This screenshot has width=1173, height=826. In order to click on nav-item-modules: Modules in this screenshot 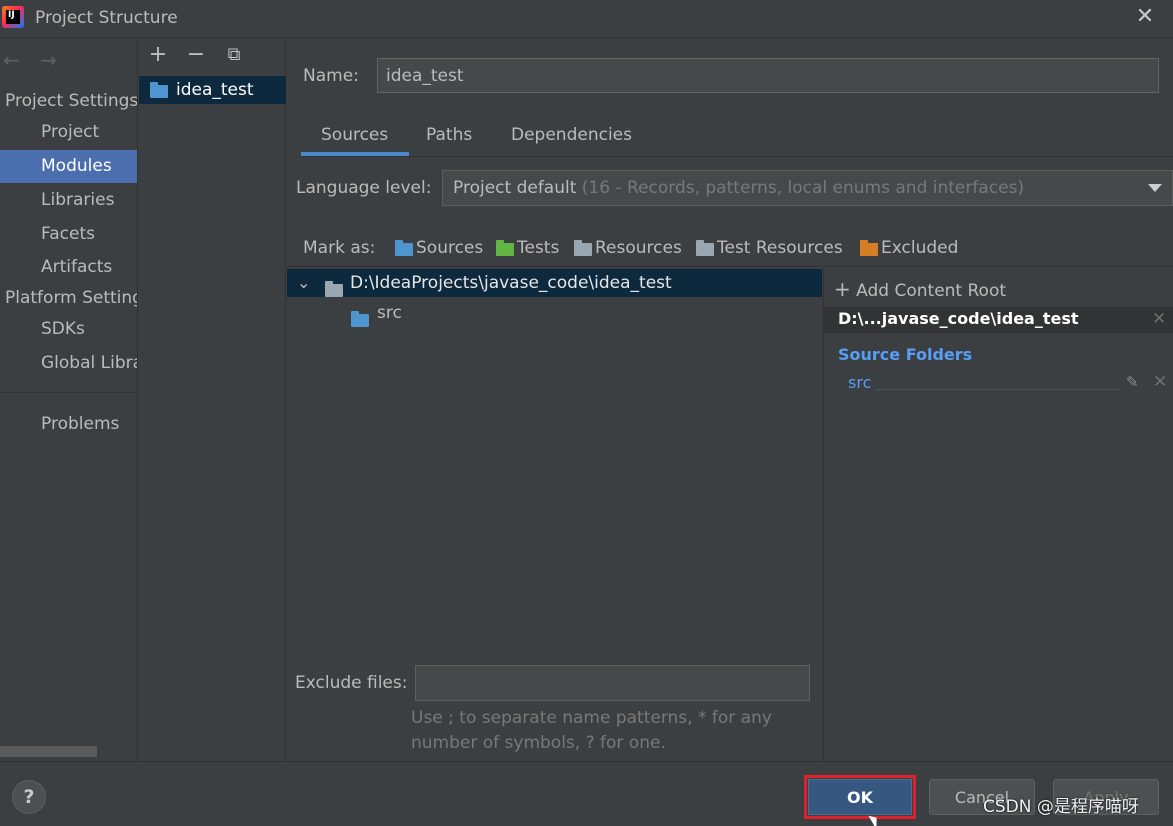, I will do `click(68, 166)`.